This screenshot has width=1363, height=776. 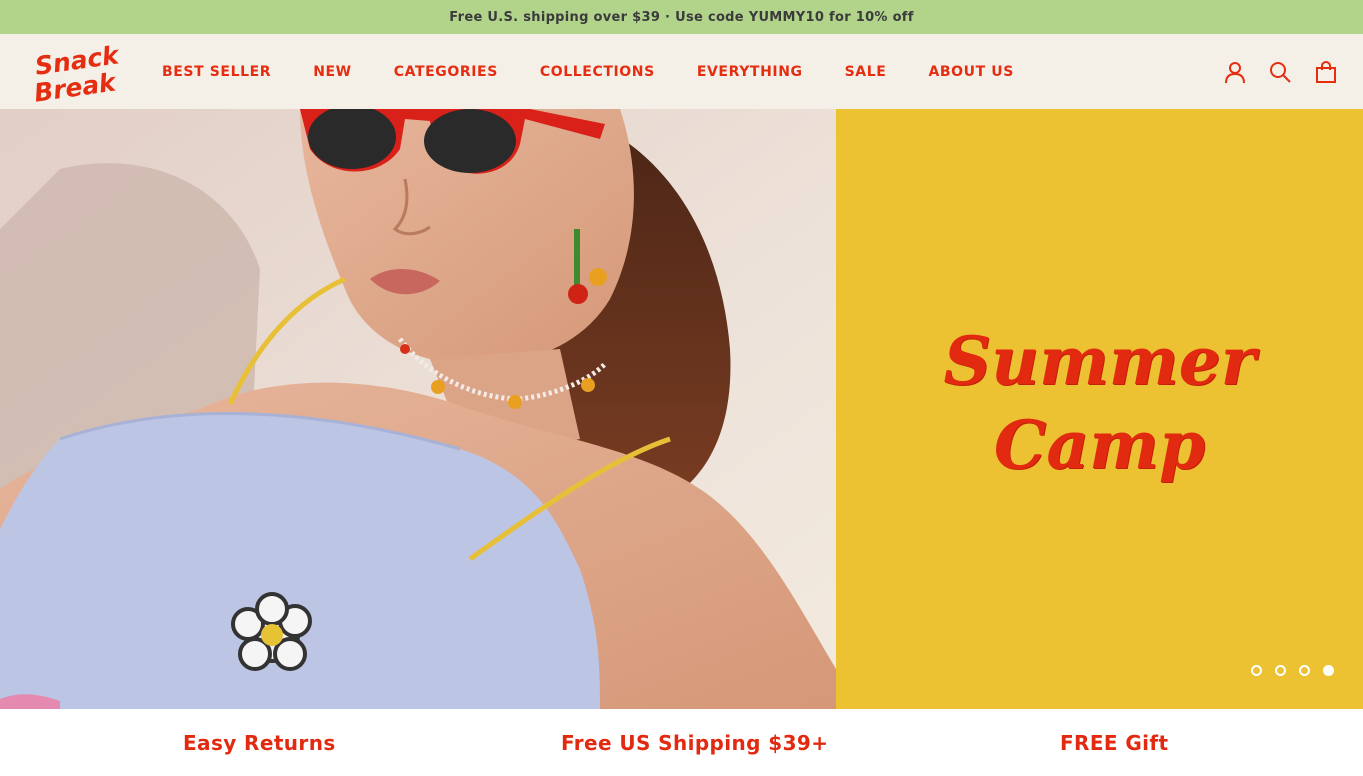 What do you see at coordinates (1235, 72) in the screenshot?
I see `account-icon` at bounding box center [1235, 72].